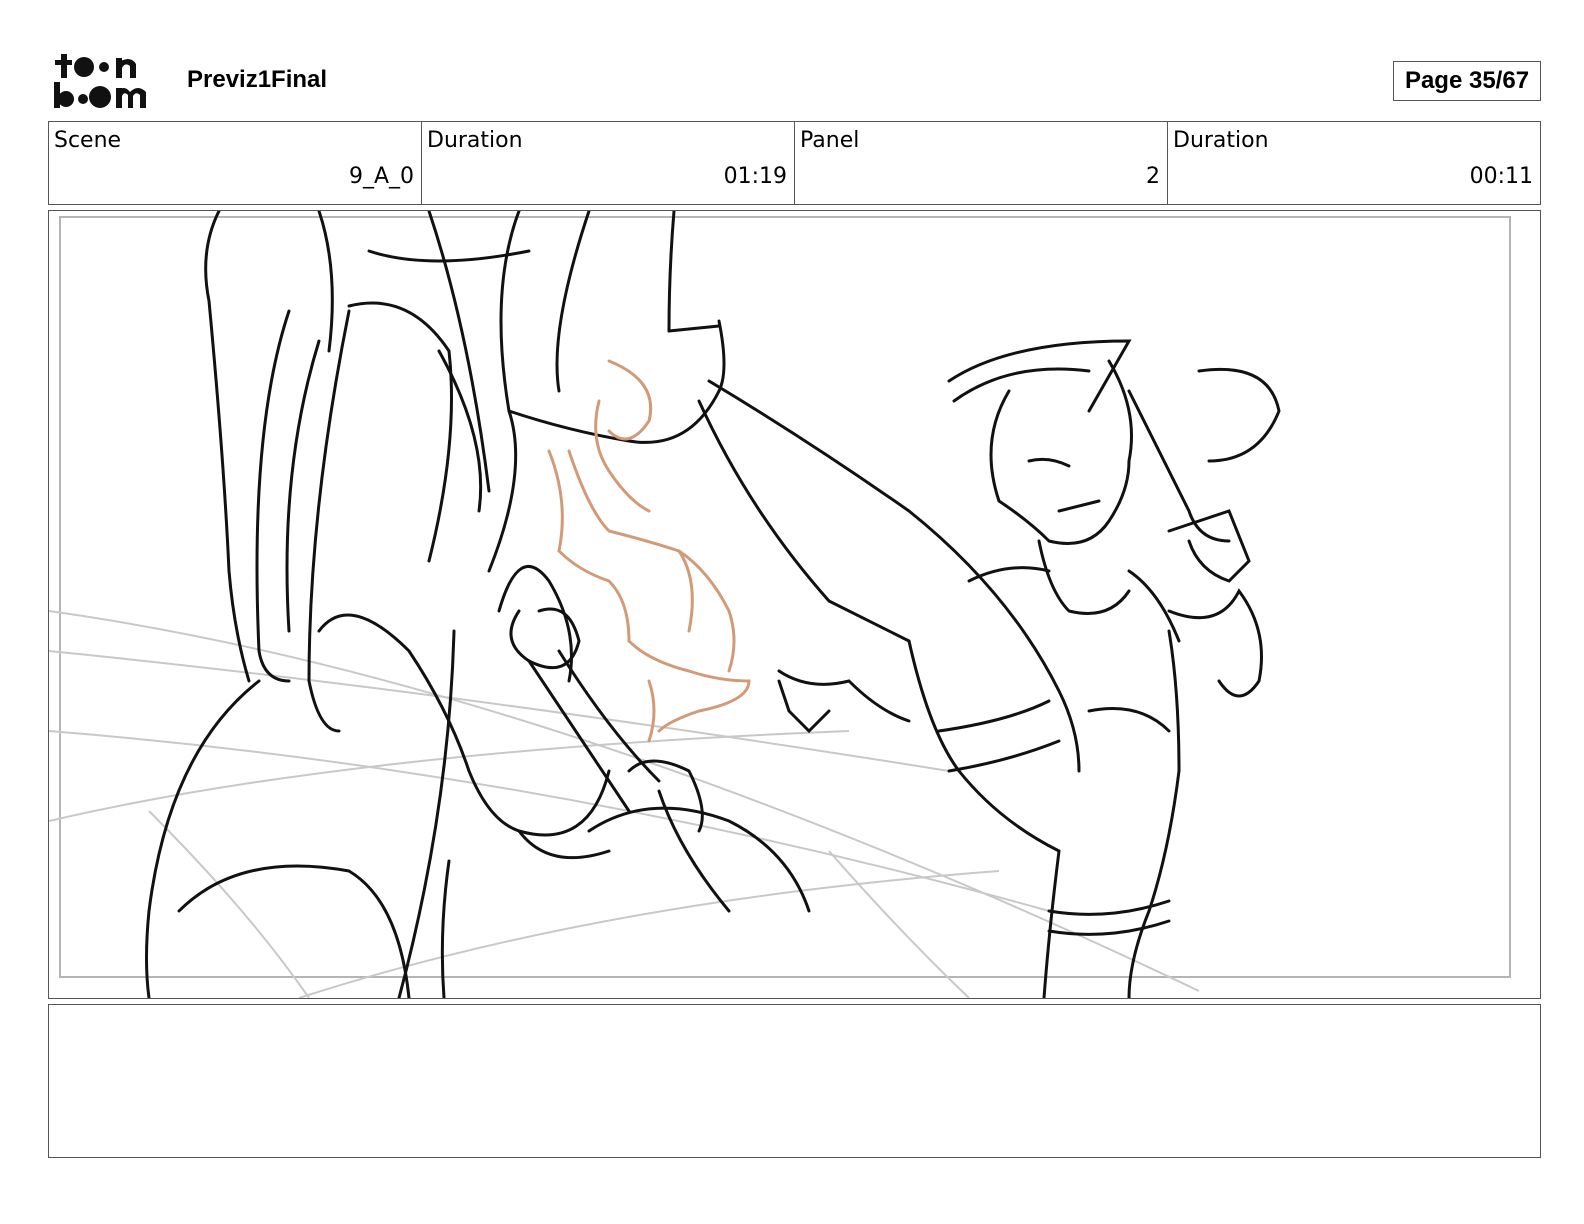 This screenshot has width=1584, height=1224. What do you see at coordinates (608, 163) in the screenshot?
I see `scene-duration-cell: Duration 01:19` at bounding box center [608, 163].